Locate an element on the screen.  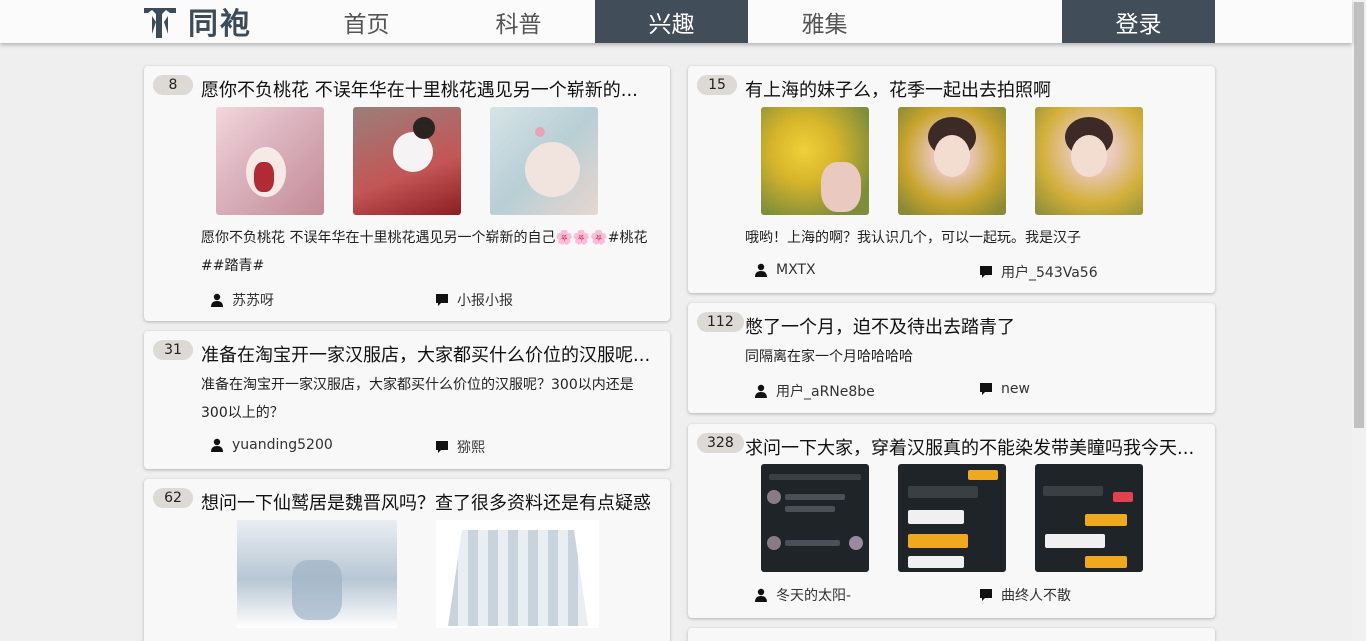
reply-count-badge: 15 is located at coordinates (717, 85).